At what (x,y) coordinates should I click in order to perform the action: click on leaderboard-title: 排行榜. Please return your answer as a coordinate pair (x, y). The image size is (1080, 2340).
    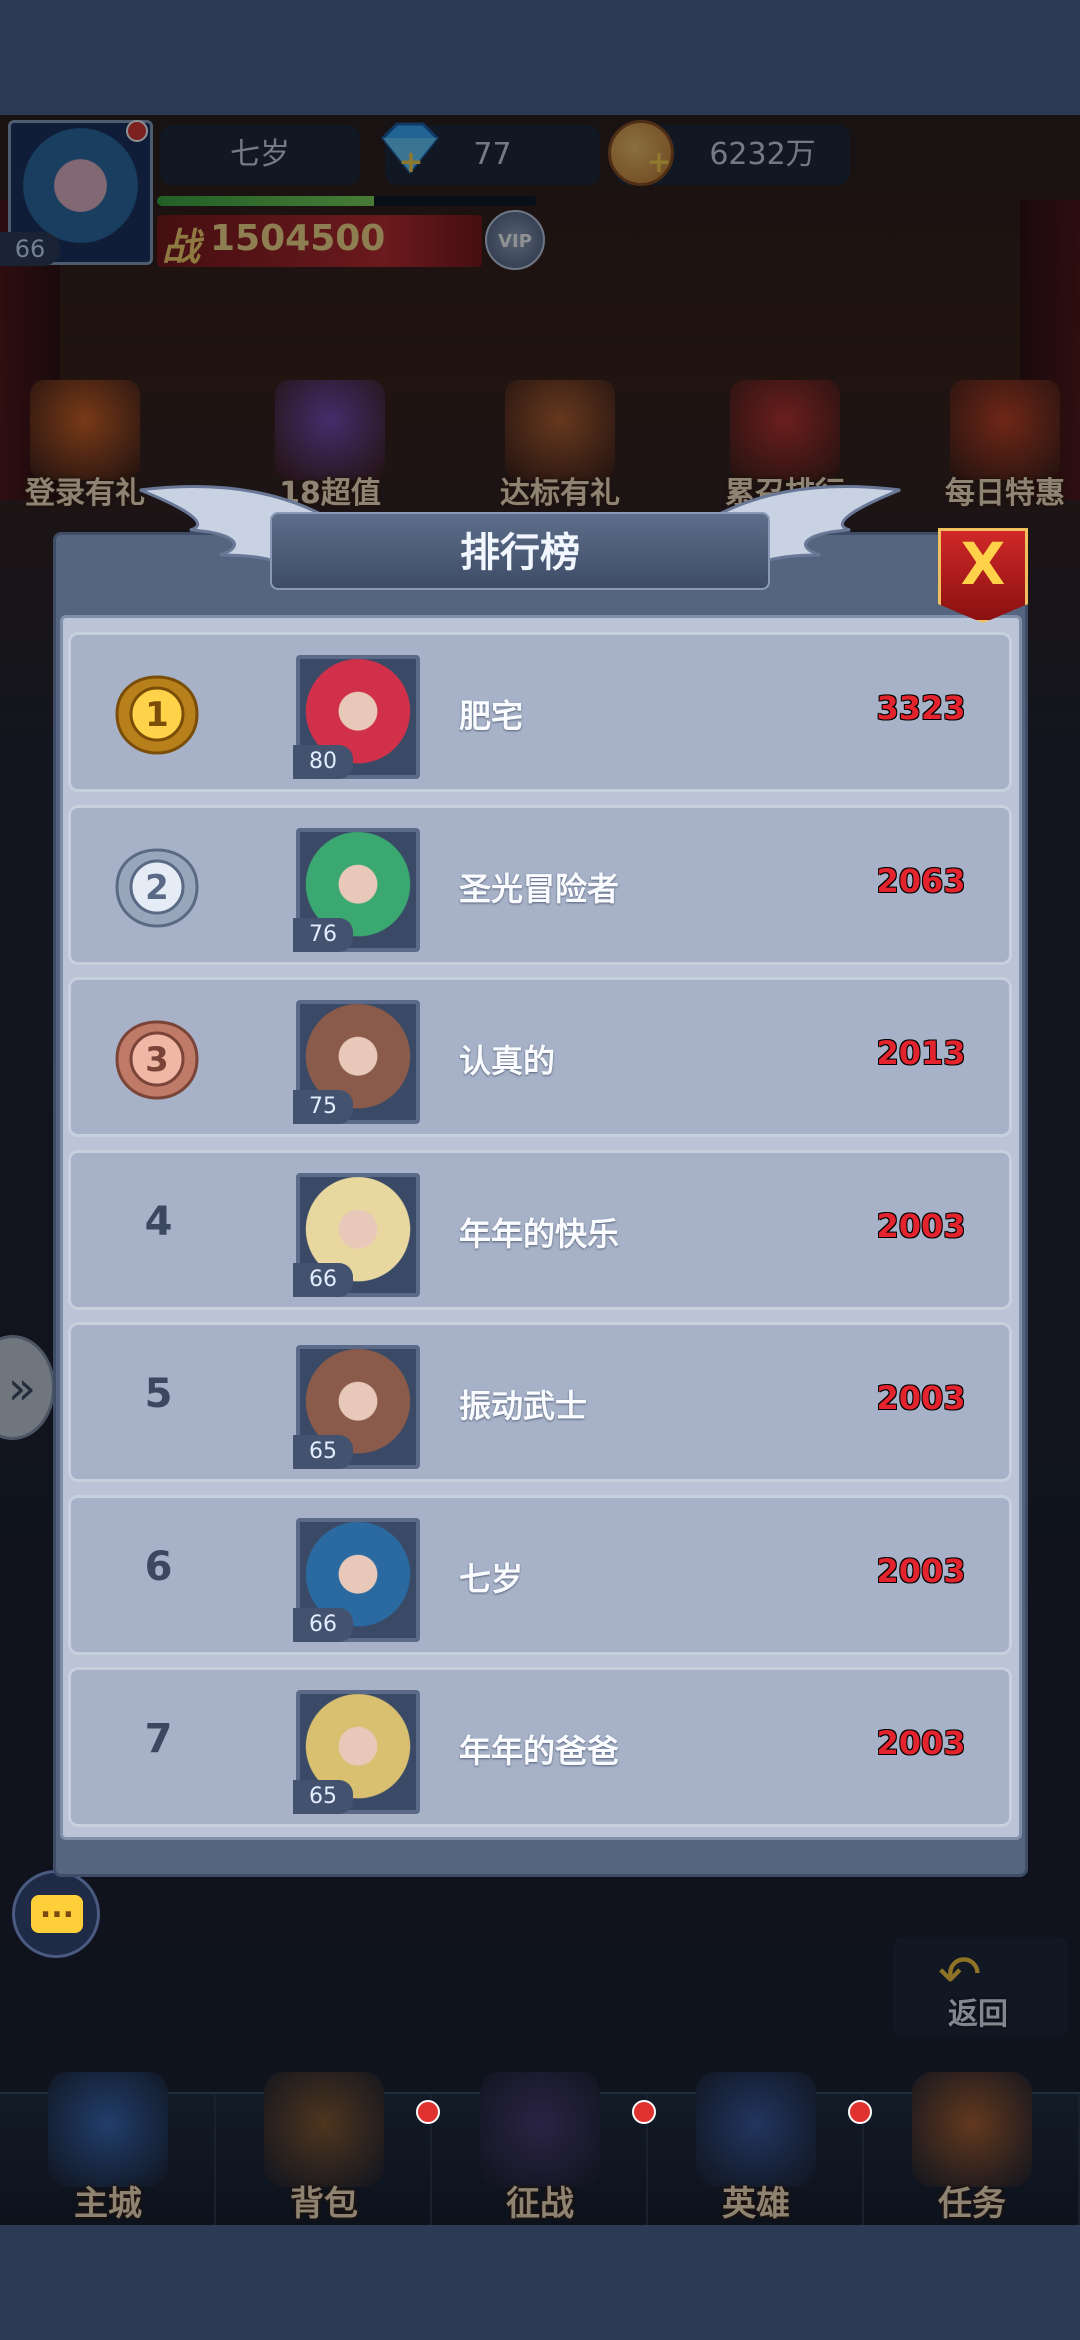
    Looking at the image, I should click on (520, 553).